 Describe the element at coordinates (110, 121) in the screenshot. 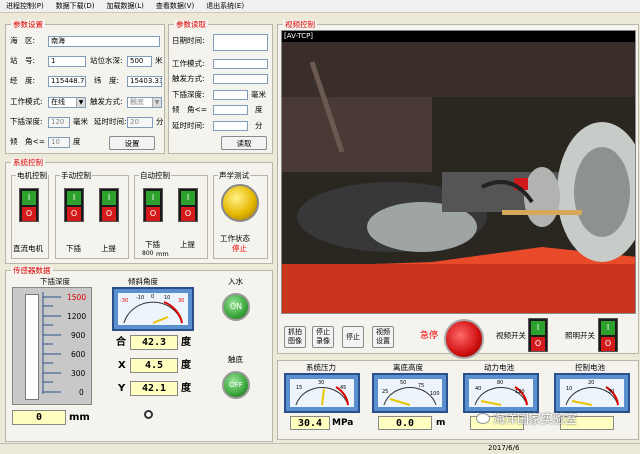

I see `delay-label: 延时时间:` at that location.